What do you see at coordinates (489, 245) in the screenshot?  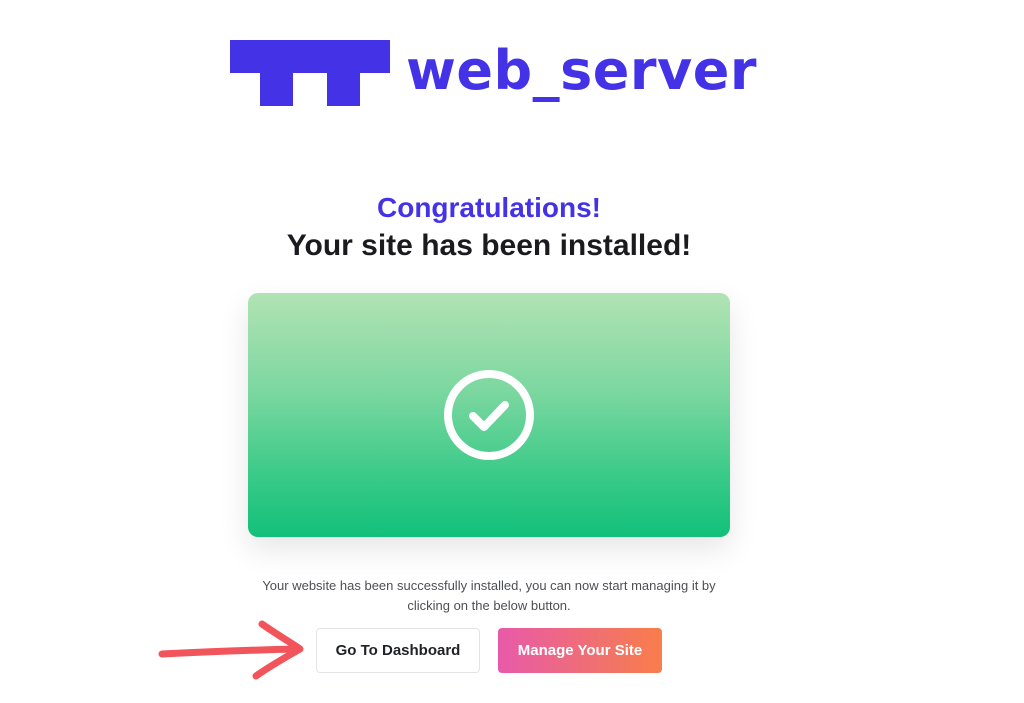 I see `page-title: Your site has been installed!` at bounding box center [489, 245].